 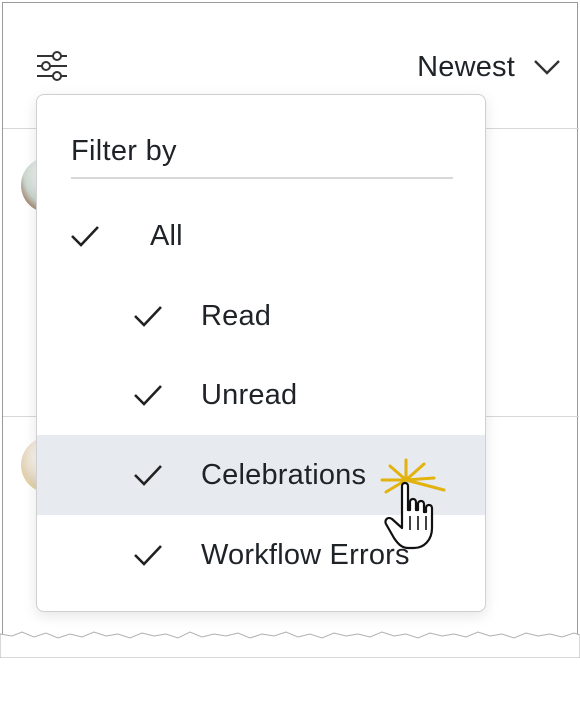 I want to click on filter-option-all: All, so click(x=261, y=236).